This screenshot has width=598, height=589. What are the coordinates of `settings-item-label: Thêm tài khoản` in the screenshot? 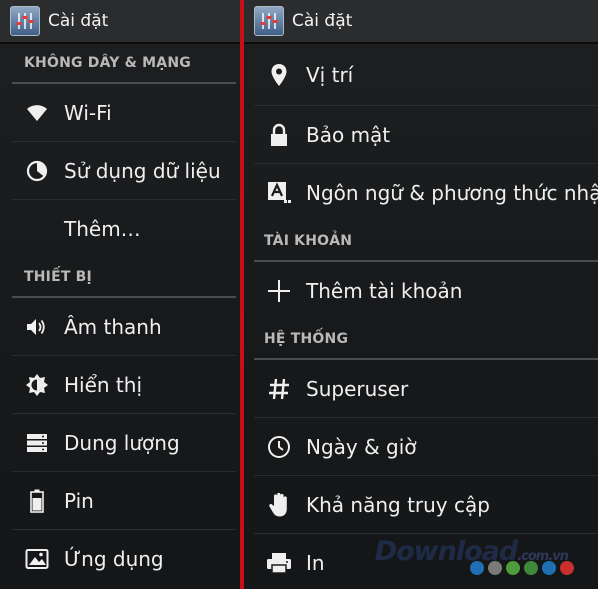 It's located at (384, 291).